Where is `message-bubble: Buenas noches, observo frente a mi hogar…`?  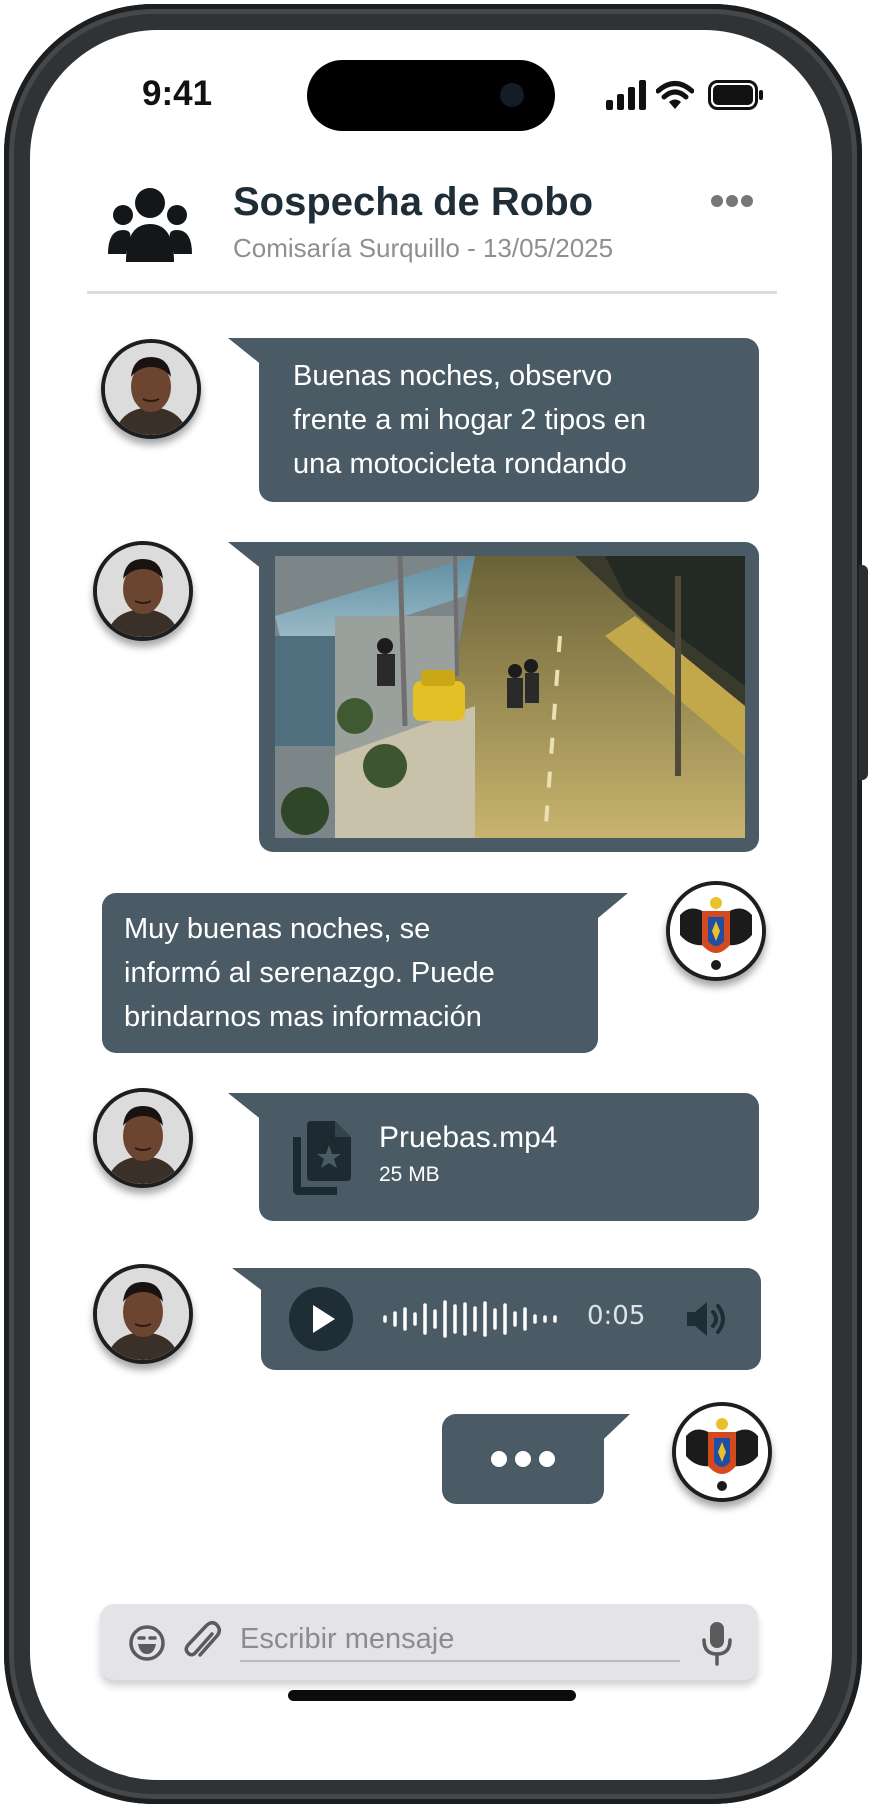
message-bubble: Buenas noches, observo frente a mi hogar… is located at coordinates (509, 420).